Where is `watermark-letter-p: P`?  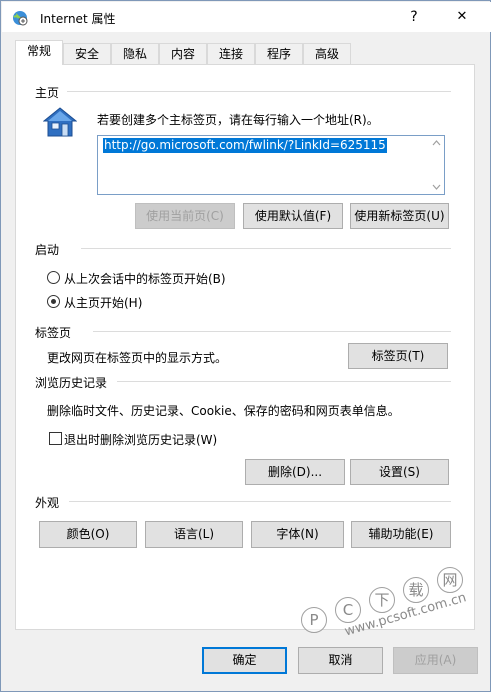 watermark-letter-p: P is located at coordinates (314, 620).